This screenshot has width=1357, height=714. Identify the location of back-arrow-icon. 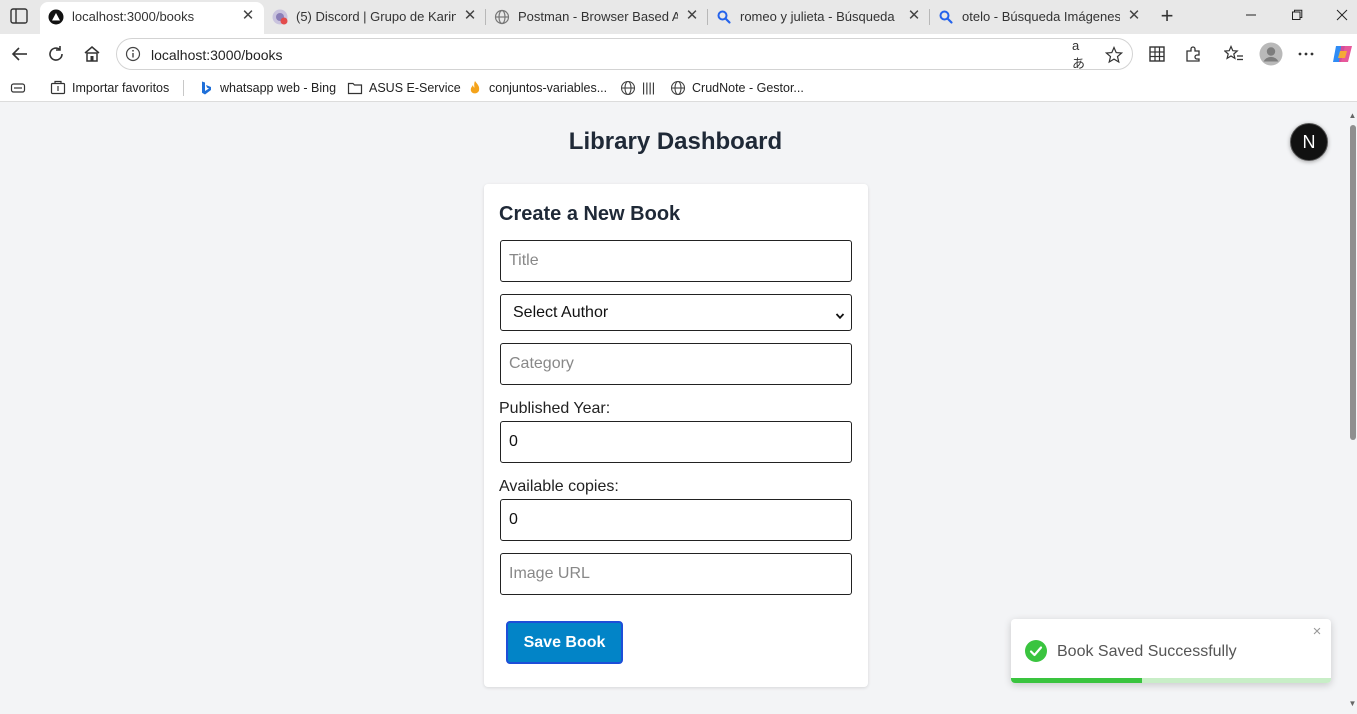
(20, 54).